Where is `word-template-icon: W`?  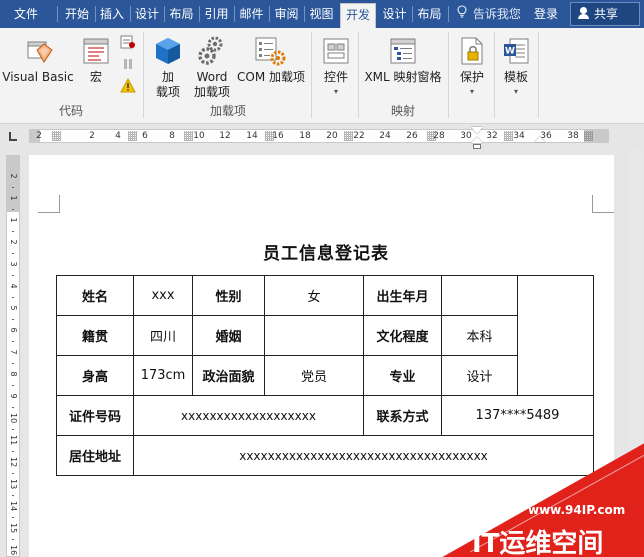
word-template-icon: W is located at coordinates (516, 51).